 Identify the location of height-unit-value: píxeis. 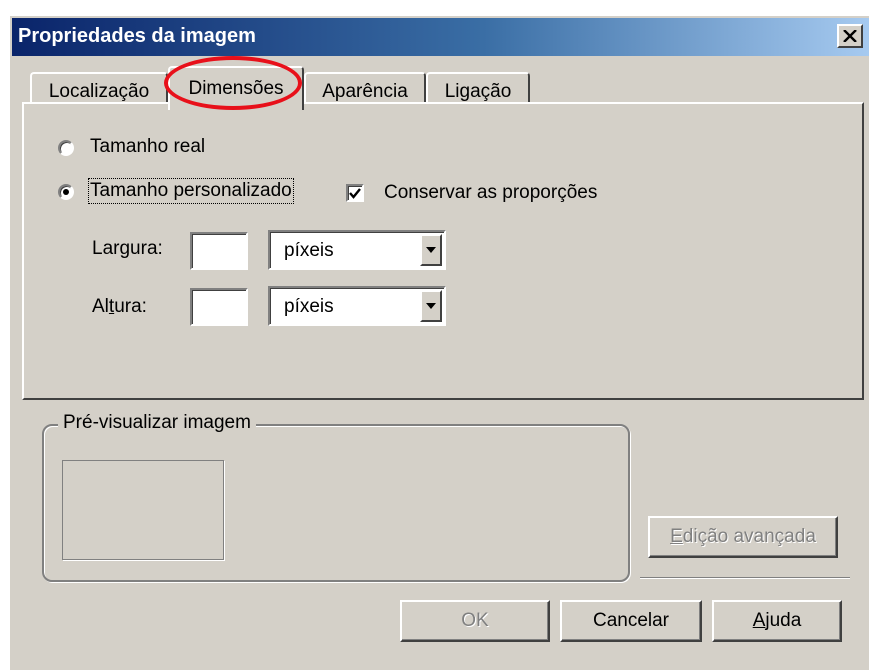
(309, 306).